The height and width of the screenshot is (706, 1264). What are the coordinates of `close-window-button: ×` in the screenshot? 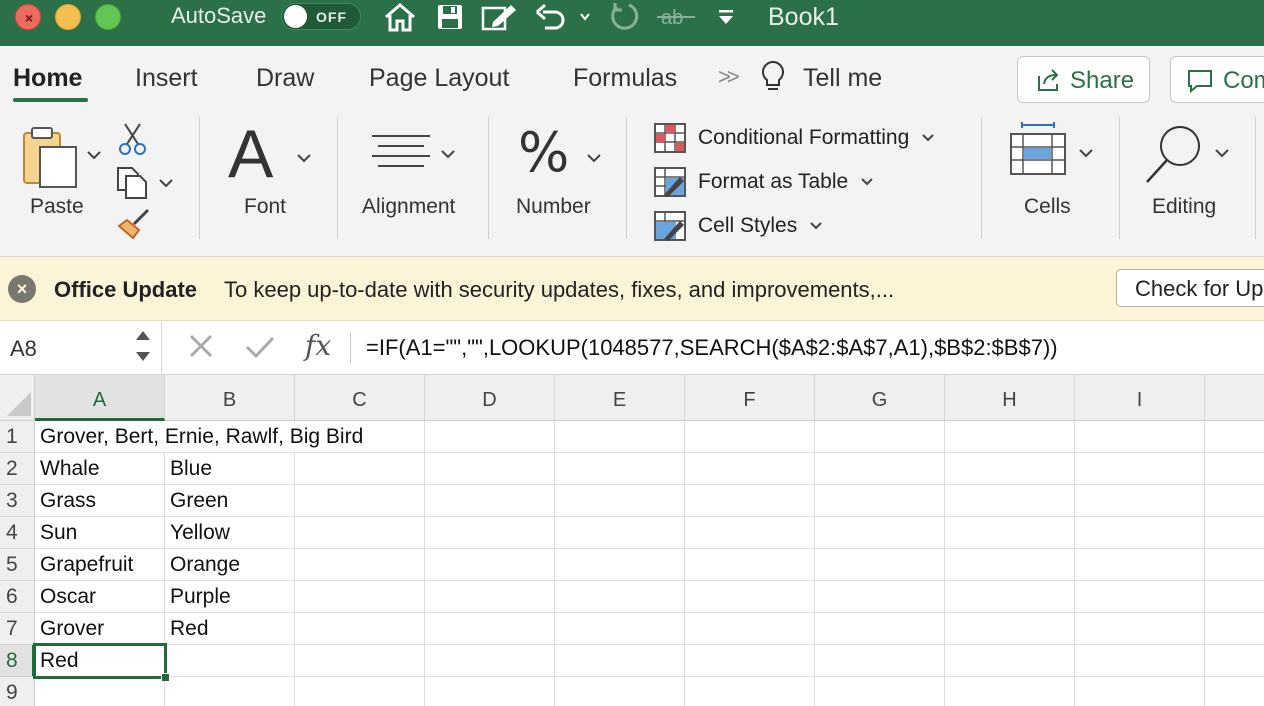 It's located at (28, 17).